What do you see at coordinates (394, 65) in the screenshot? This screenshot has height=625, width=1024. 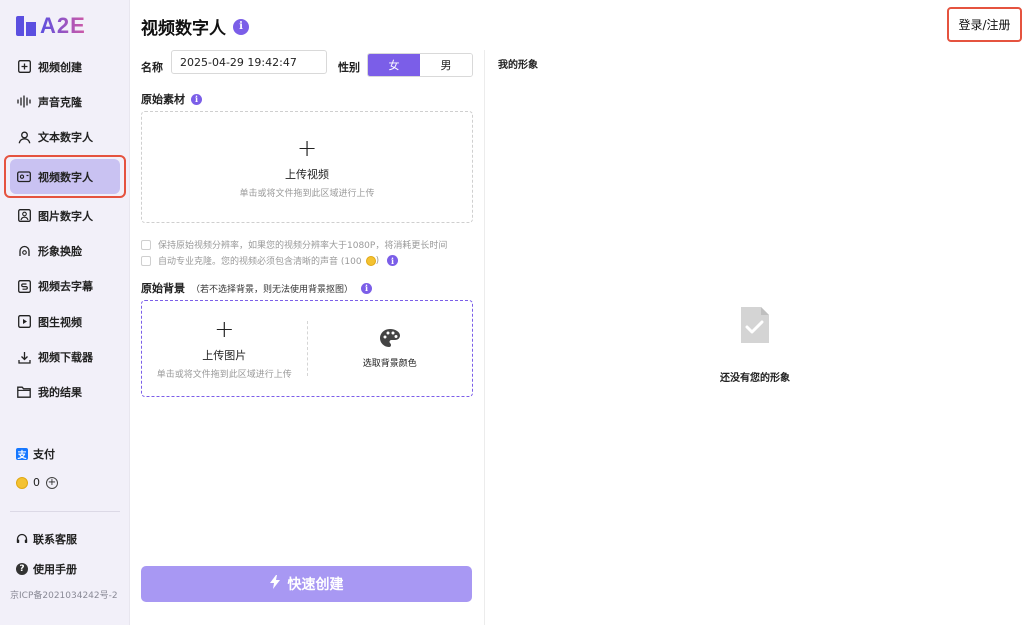 I see `gender-option-female: 女` at bounding box center [394, 65].